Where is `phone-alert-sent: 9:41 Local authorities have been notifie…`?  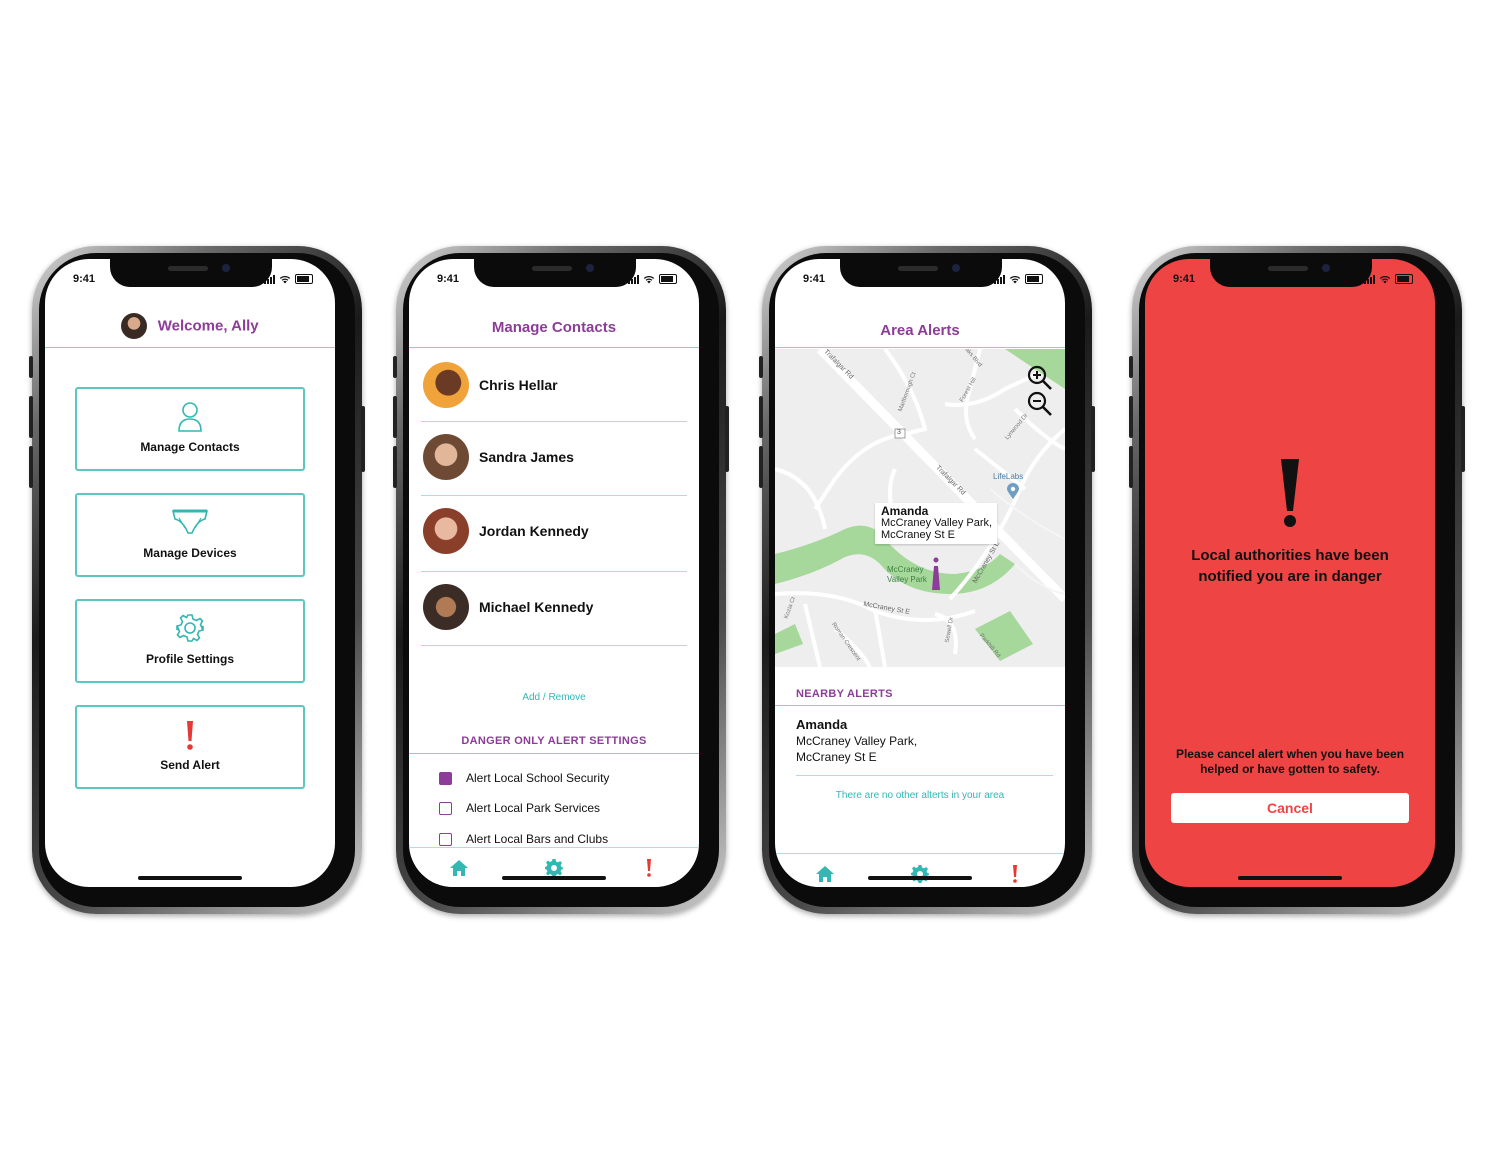 phone-alert-sent: 9:41 Local authorities have been notifie… is located at coordinates (1297, 580).